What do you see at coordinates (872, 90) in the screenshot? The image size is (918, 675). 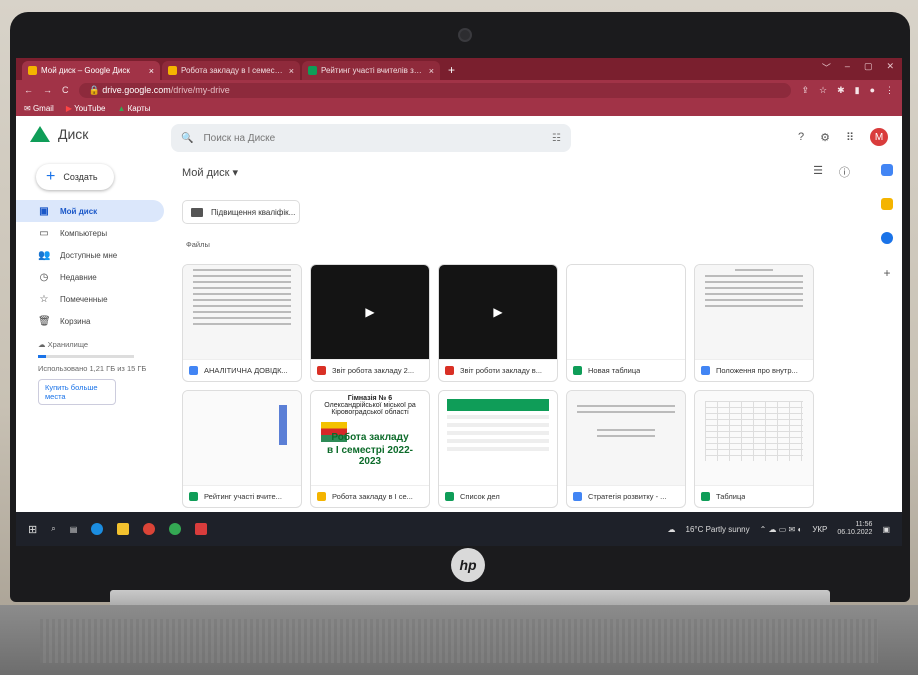 I see `profile-icon: ●` at bounding box center [872, 90].